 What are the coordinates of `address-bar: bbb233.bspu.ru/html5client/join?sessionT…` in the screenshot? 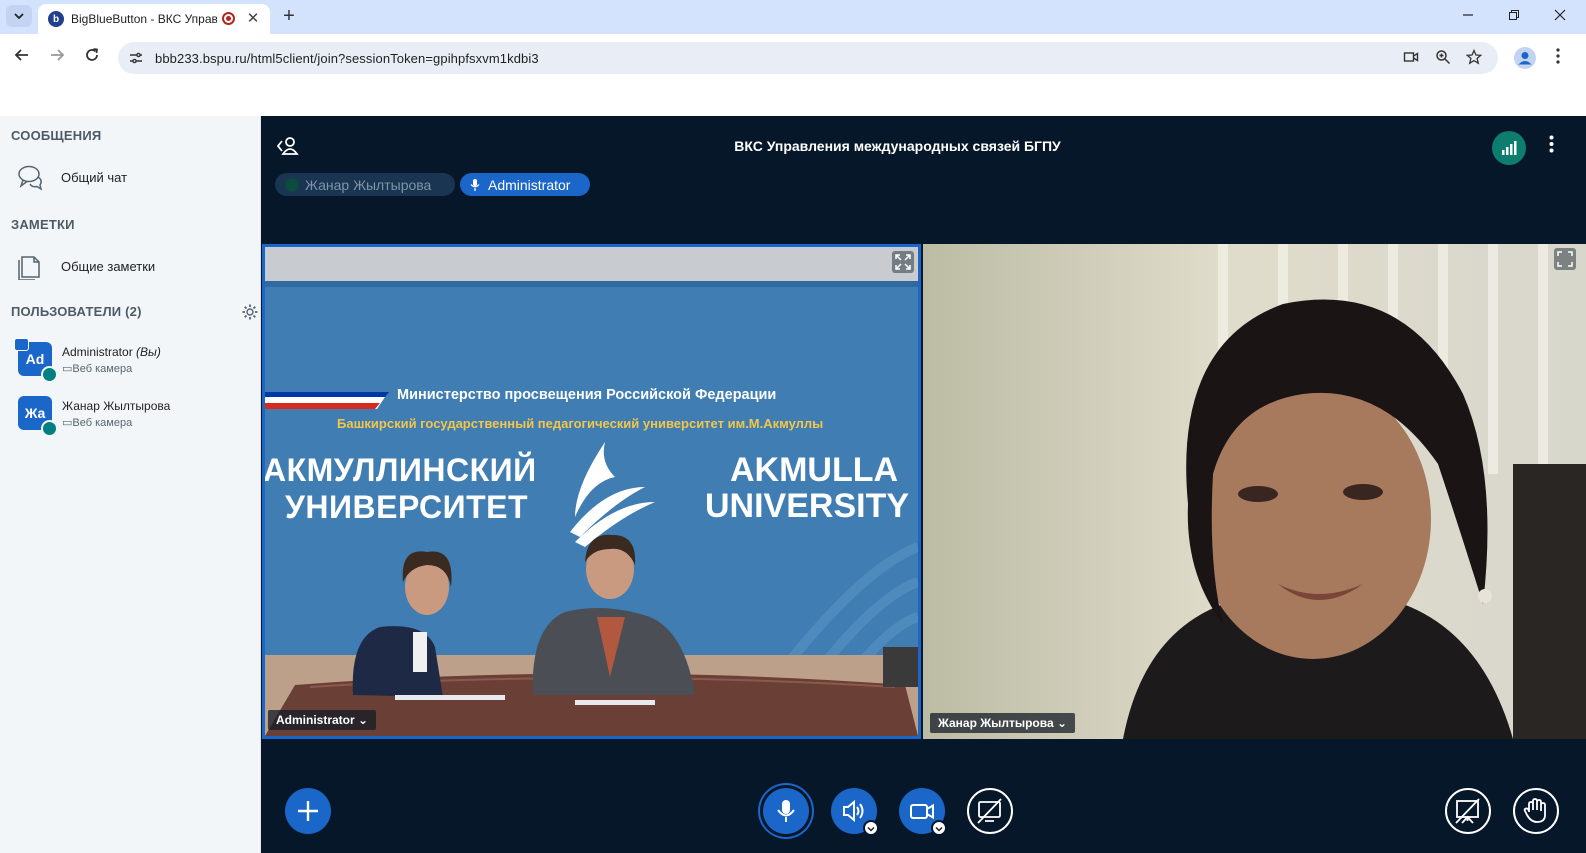 It's located at (808, 58).